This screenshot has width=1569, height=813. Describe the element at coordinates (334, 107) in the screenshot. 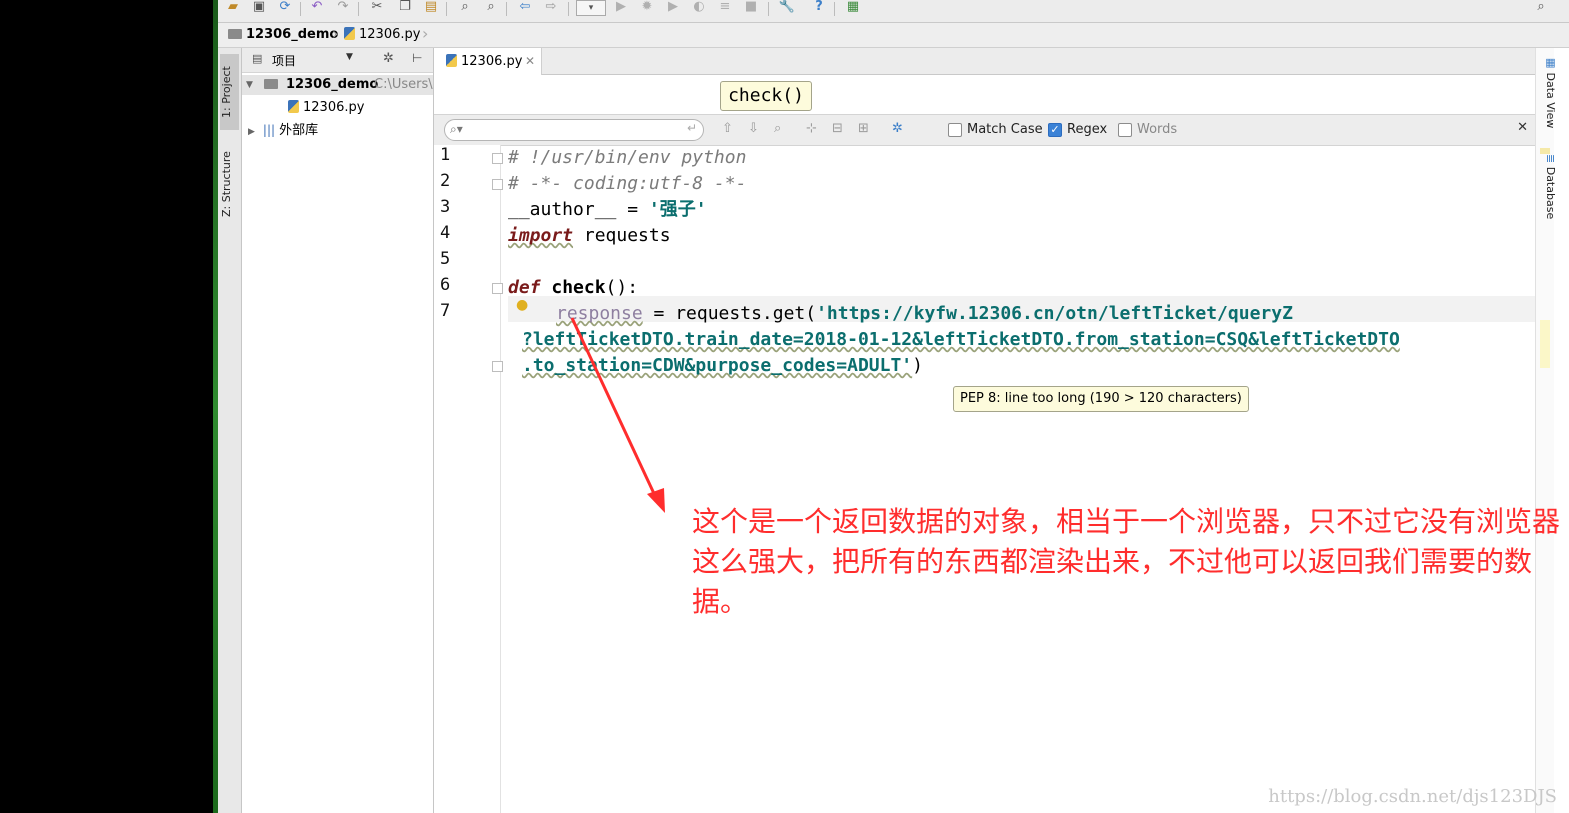

I see `tree-file-label: 12306.py` at that location.